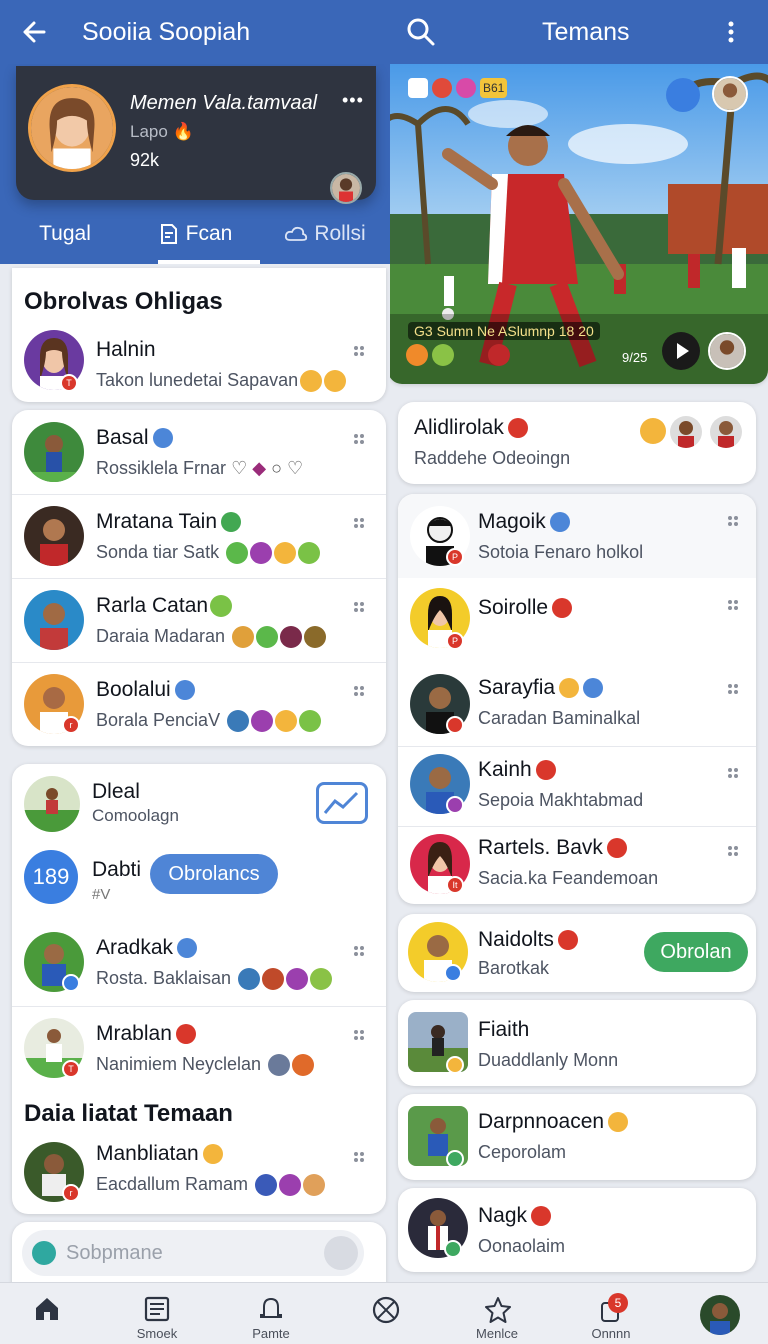  What do you see at coordinates (199, 704) in the screenshot?
I see `chat-row: r Boolalui Borala PenciaV` at bounding box center [199, 704].